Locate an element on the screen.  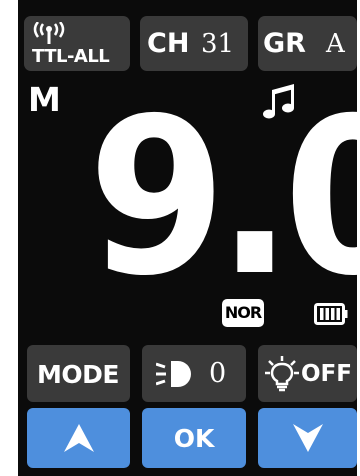
wireless-antenna-icon is located at coordinates (49, 33).